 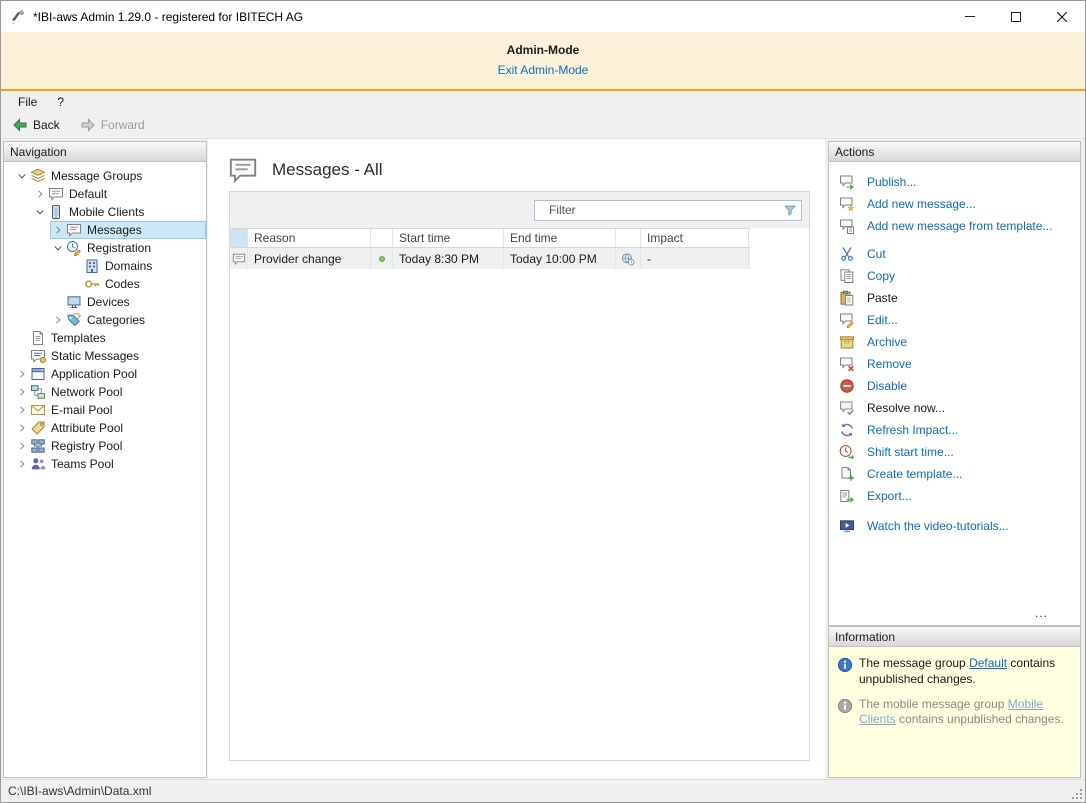 I want to click on action-paste: Paste, so click(x=959, y=298).